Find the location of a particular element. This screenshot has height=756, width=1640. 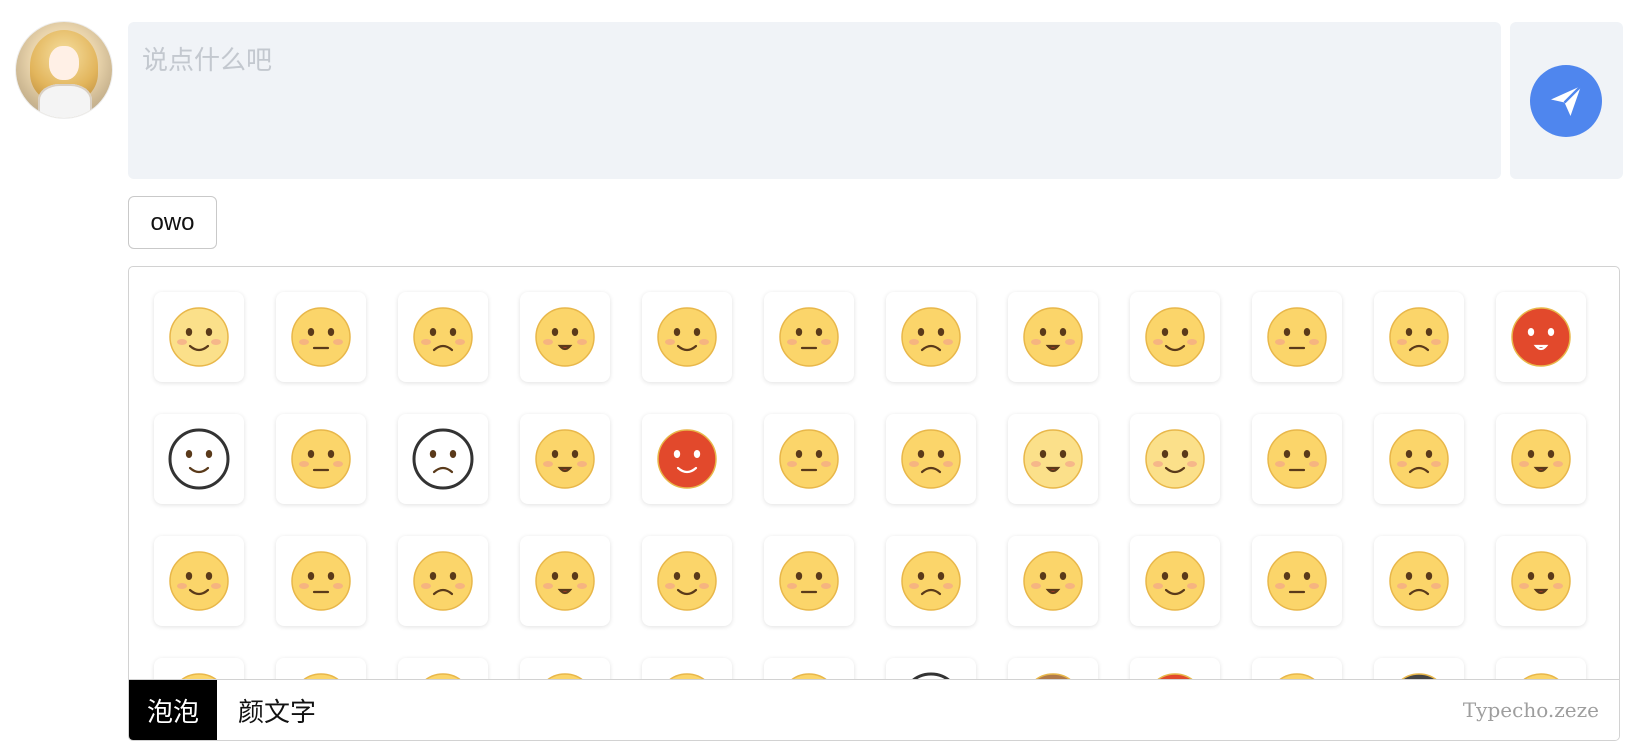

doubtful-emoji-icon is located at coordinates (1053, 581).